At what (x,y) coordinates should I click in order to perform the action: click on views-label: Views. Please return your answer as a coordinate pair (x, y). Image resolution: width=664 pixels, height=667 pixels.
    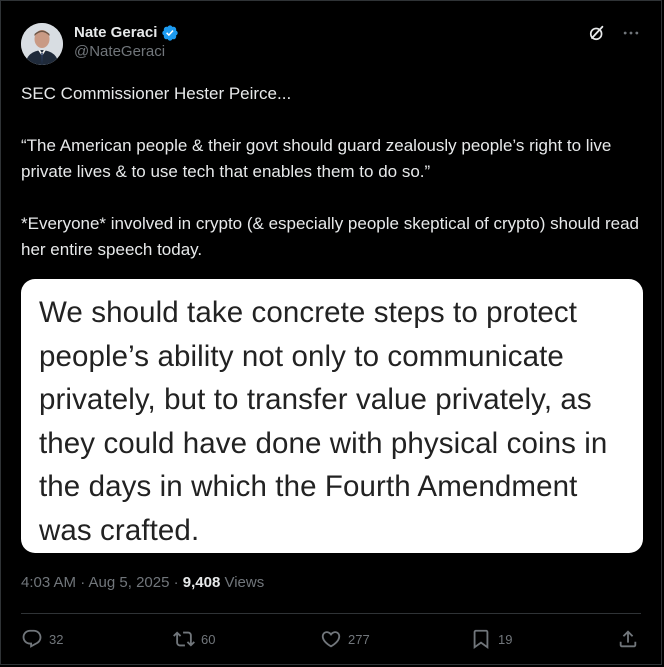
    Looking at the image, I should click on (242, 582).